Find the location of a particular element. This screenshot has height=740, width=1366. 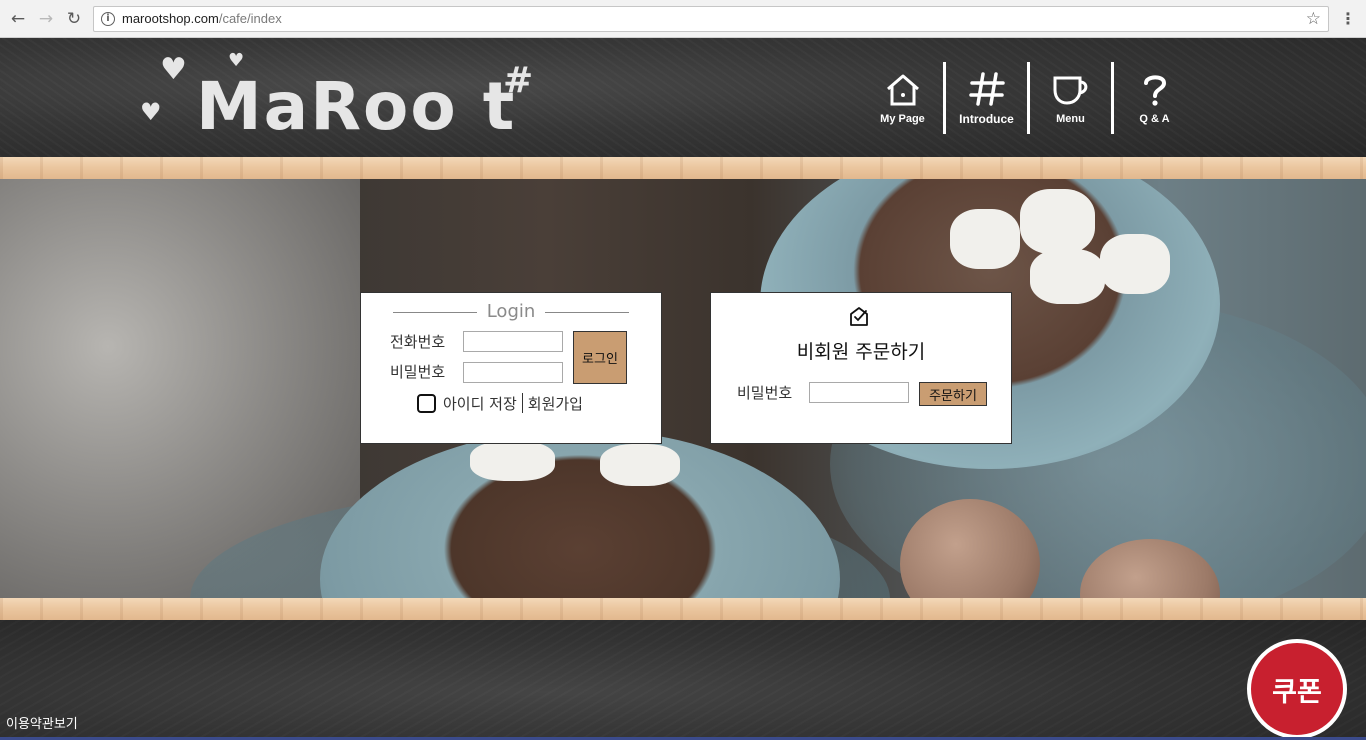

nav-label: My Page is located at coordinates (902, 119).